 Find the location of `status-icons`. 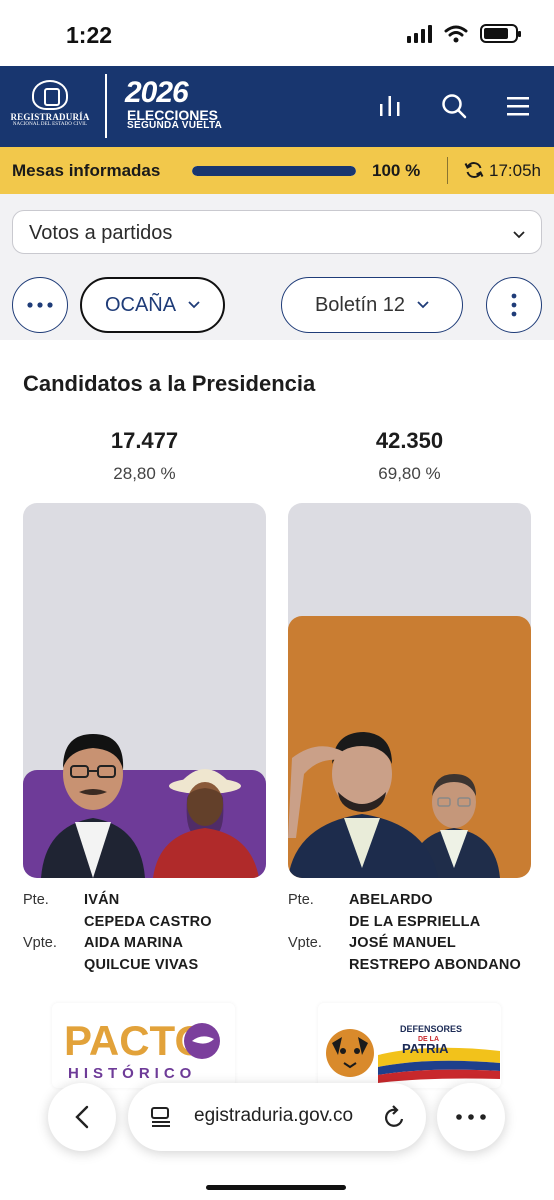

status-icons is located at coordinates (464, 33).